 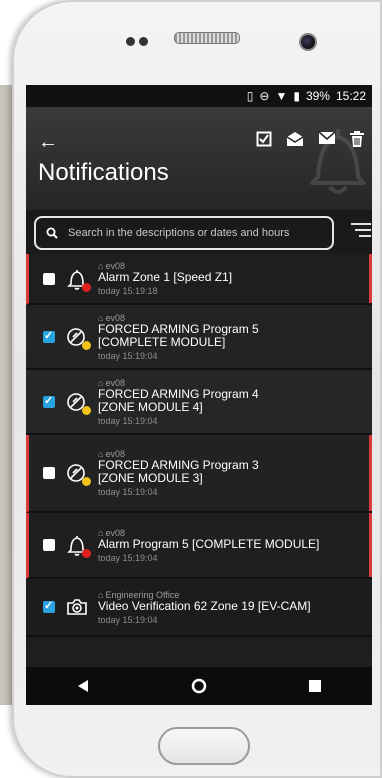 What do you see at coordinates (193, 233) in the screenshot?
I see `search-input` at bounding box center [193, 233].